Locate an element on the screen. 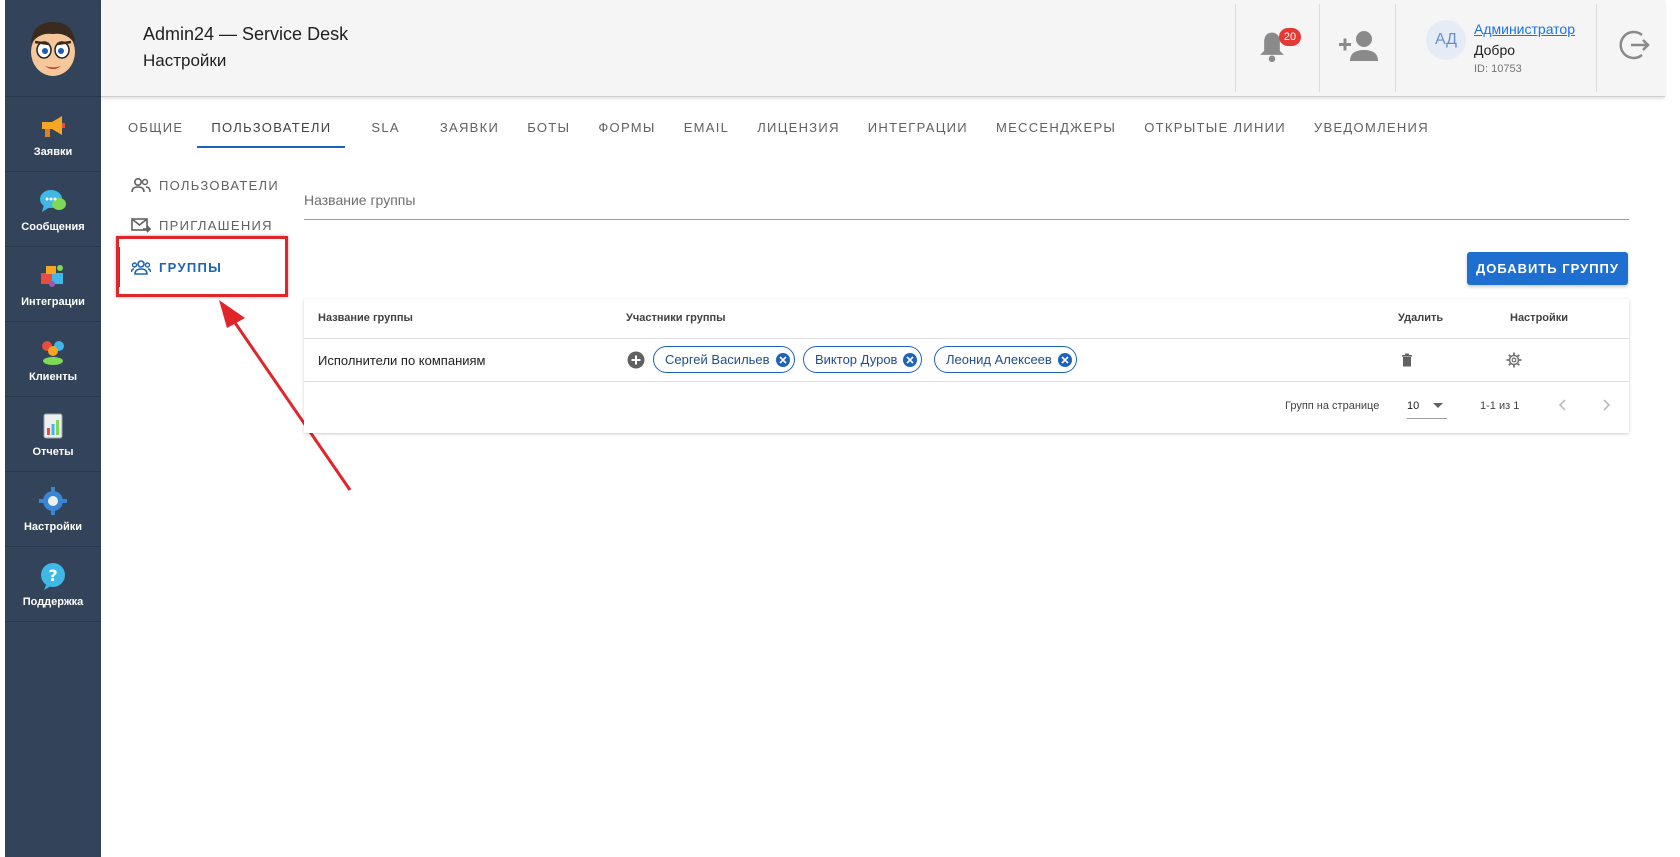 This screenshot has height=857, width=1680. sidebar-item-clients: Клиенты is located at coordinates (53, 359).